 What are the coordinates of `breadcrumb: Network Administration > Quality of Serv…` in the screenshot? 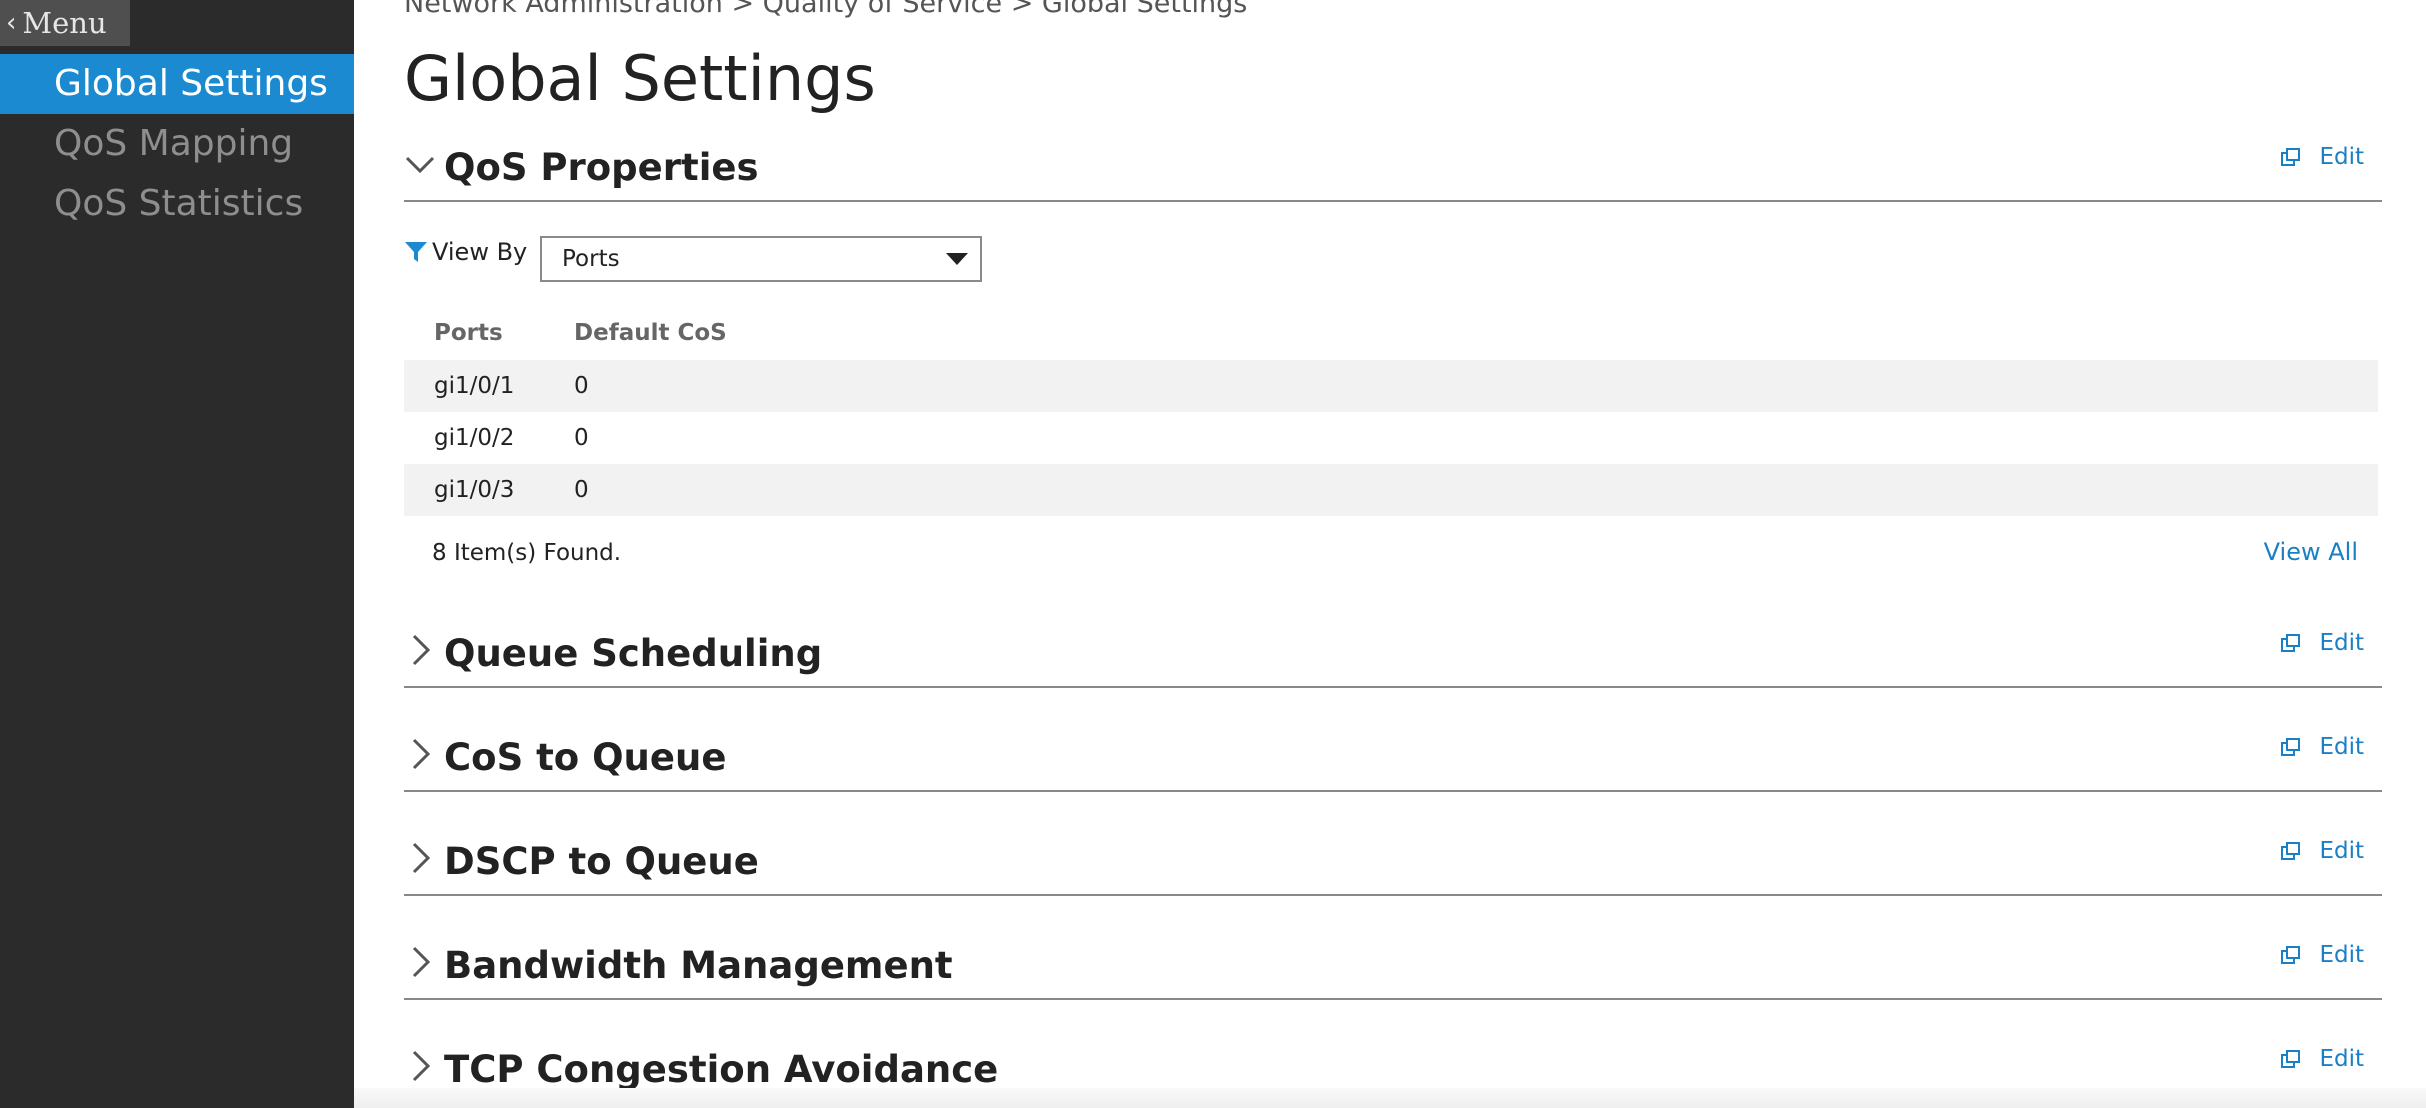 It's located at (826, 9).